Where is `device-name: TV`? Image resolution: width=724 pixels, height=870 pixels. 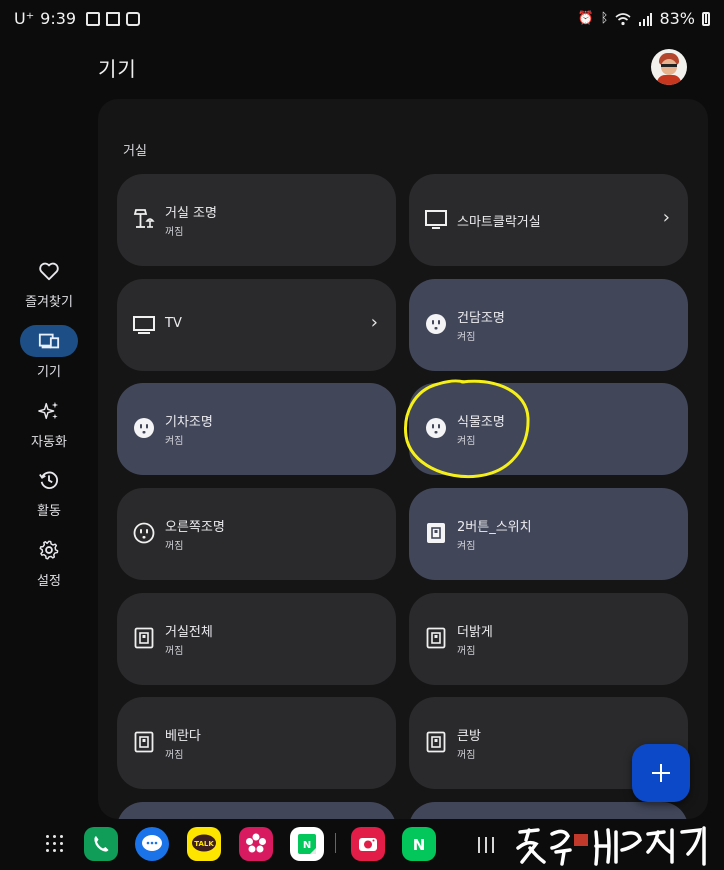 device-name: TV is located at coordinates (173, 323).